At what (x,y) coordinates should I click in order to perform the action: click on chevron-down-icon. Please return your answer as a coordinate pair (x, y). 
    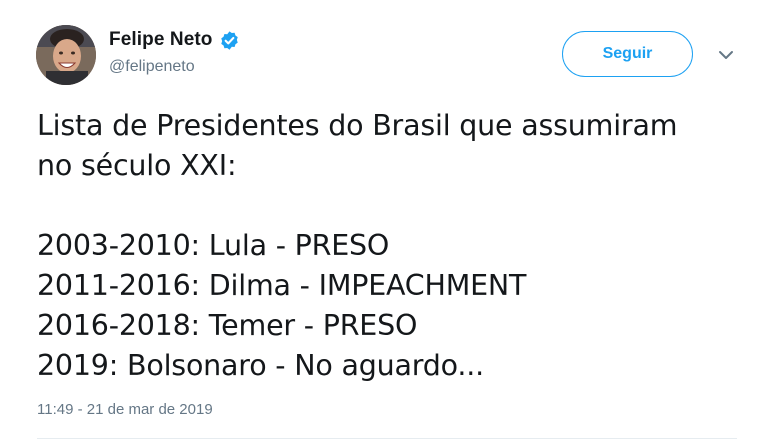
    Looking at the image, I should click on (726, 55).